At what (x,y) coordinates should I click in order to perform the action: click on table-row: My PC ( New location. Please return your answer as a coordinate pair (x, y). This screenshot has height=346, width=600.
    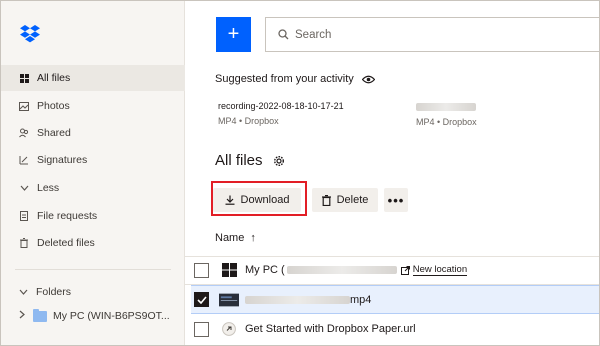
    Looking at the image, I should click on (395, 270).